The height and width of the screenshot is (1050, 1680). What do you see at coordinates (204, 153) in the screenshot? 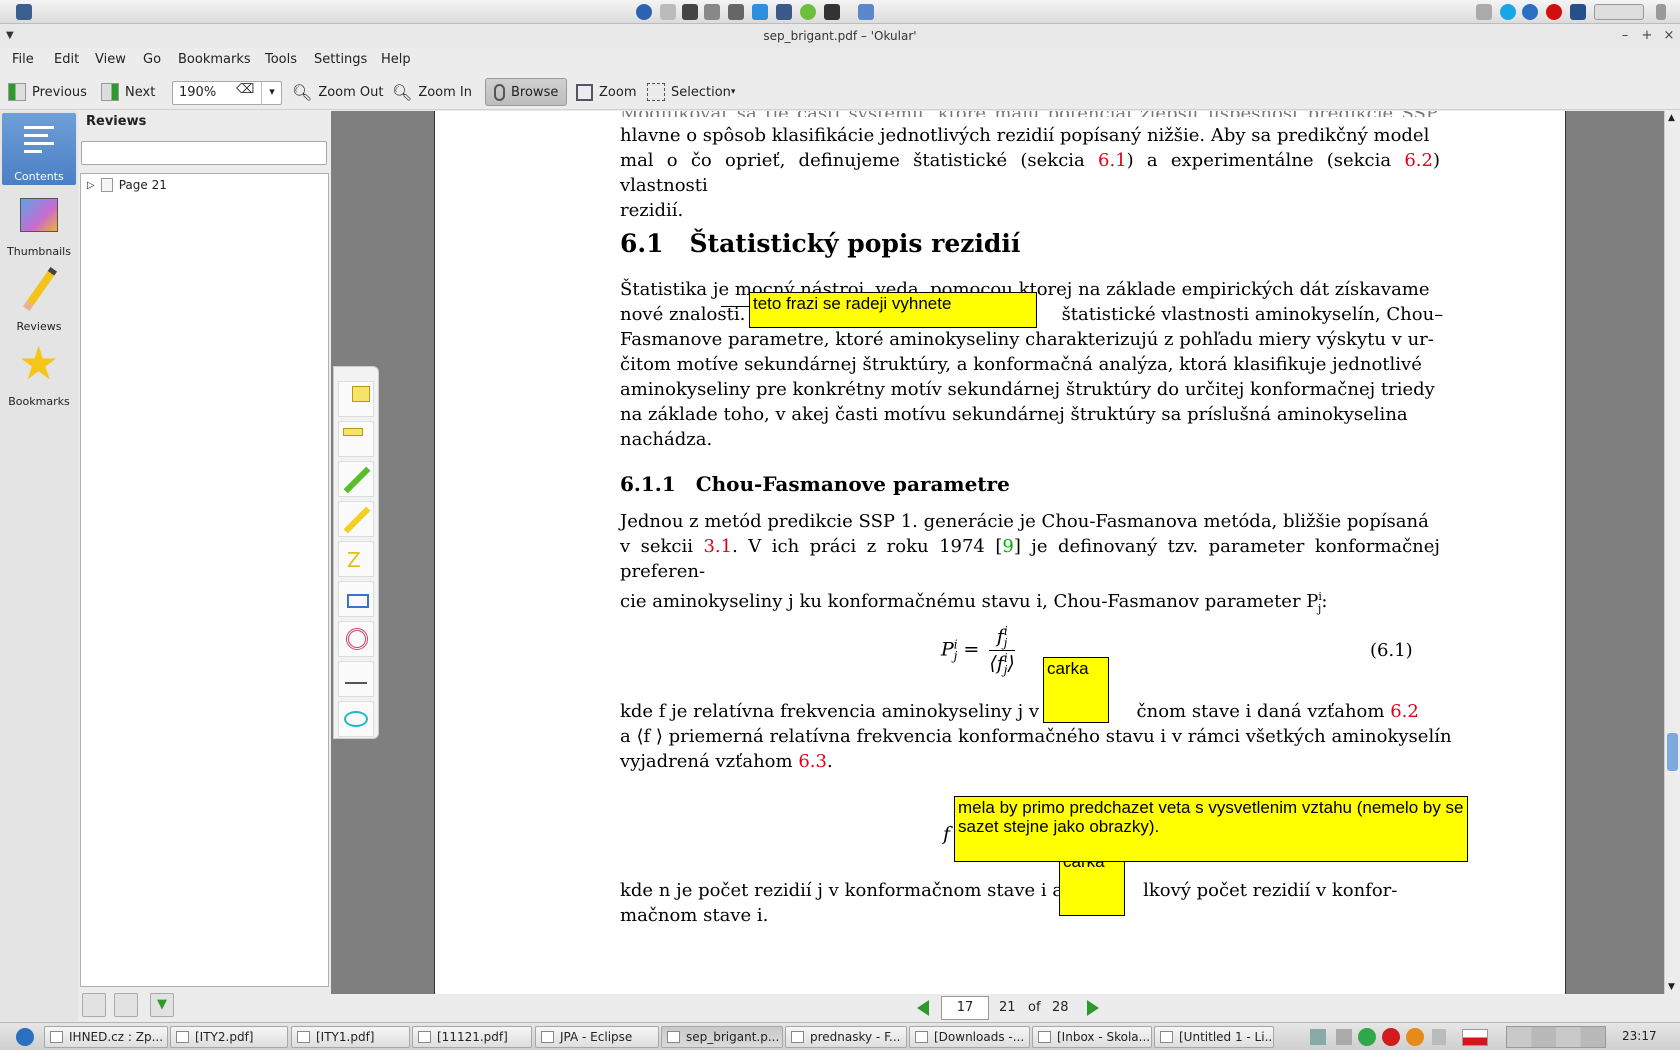
I see `reviews-search-input` at bounding box center [204, 153].